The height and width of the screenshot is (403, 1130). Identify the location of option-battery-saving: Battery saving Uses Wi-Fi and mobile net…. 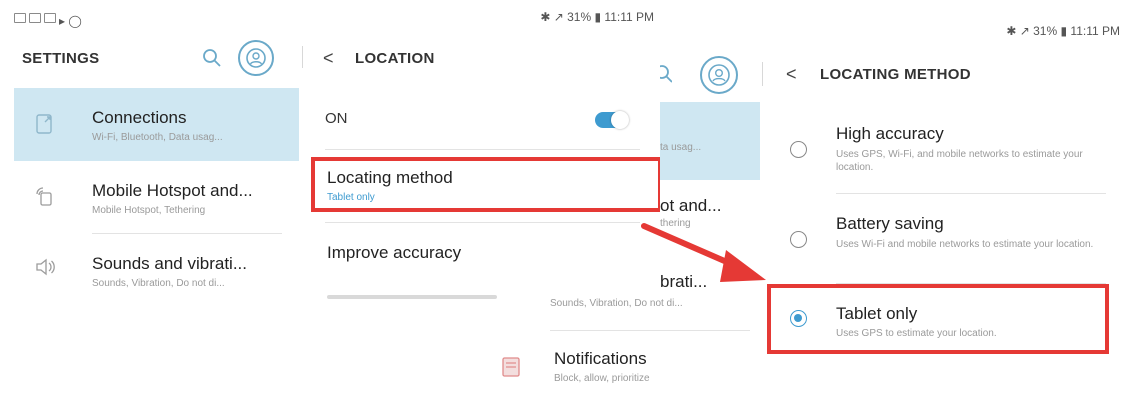
(947, 238).